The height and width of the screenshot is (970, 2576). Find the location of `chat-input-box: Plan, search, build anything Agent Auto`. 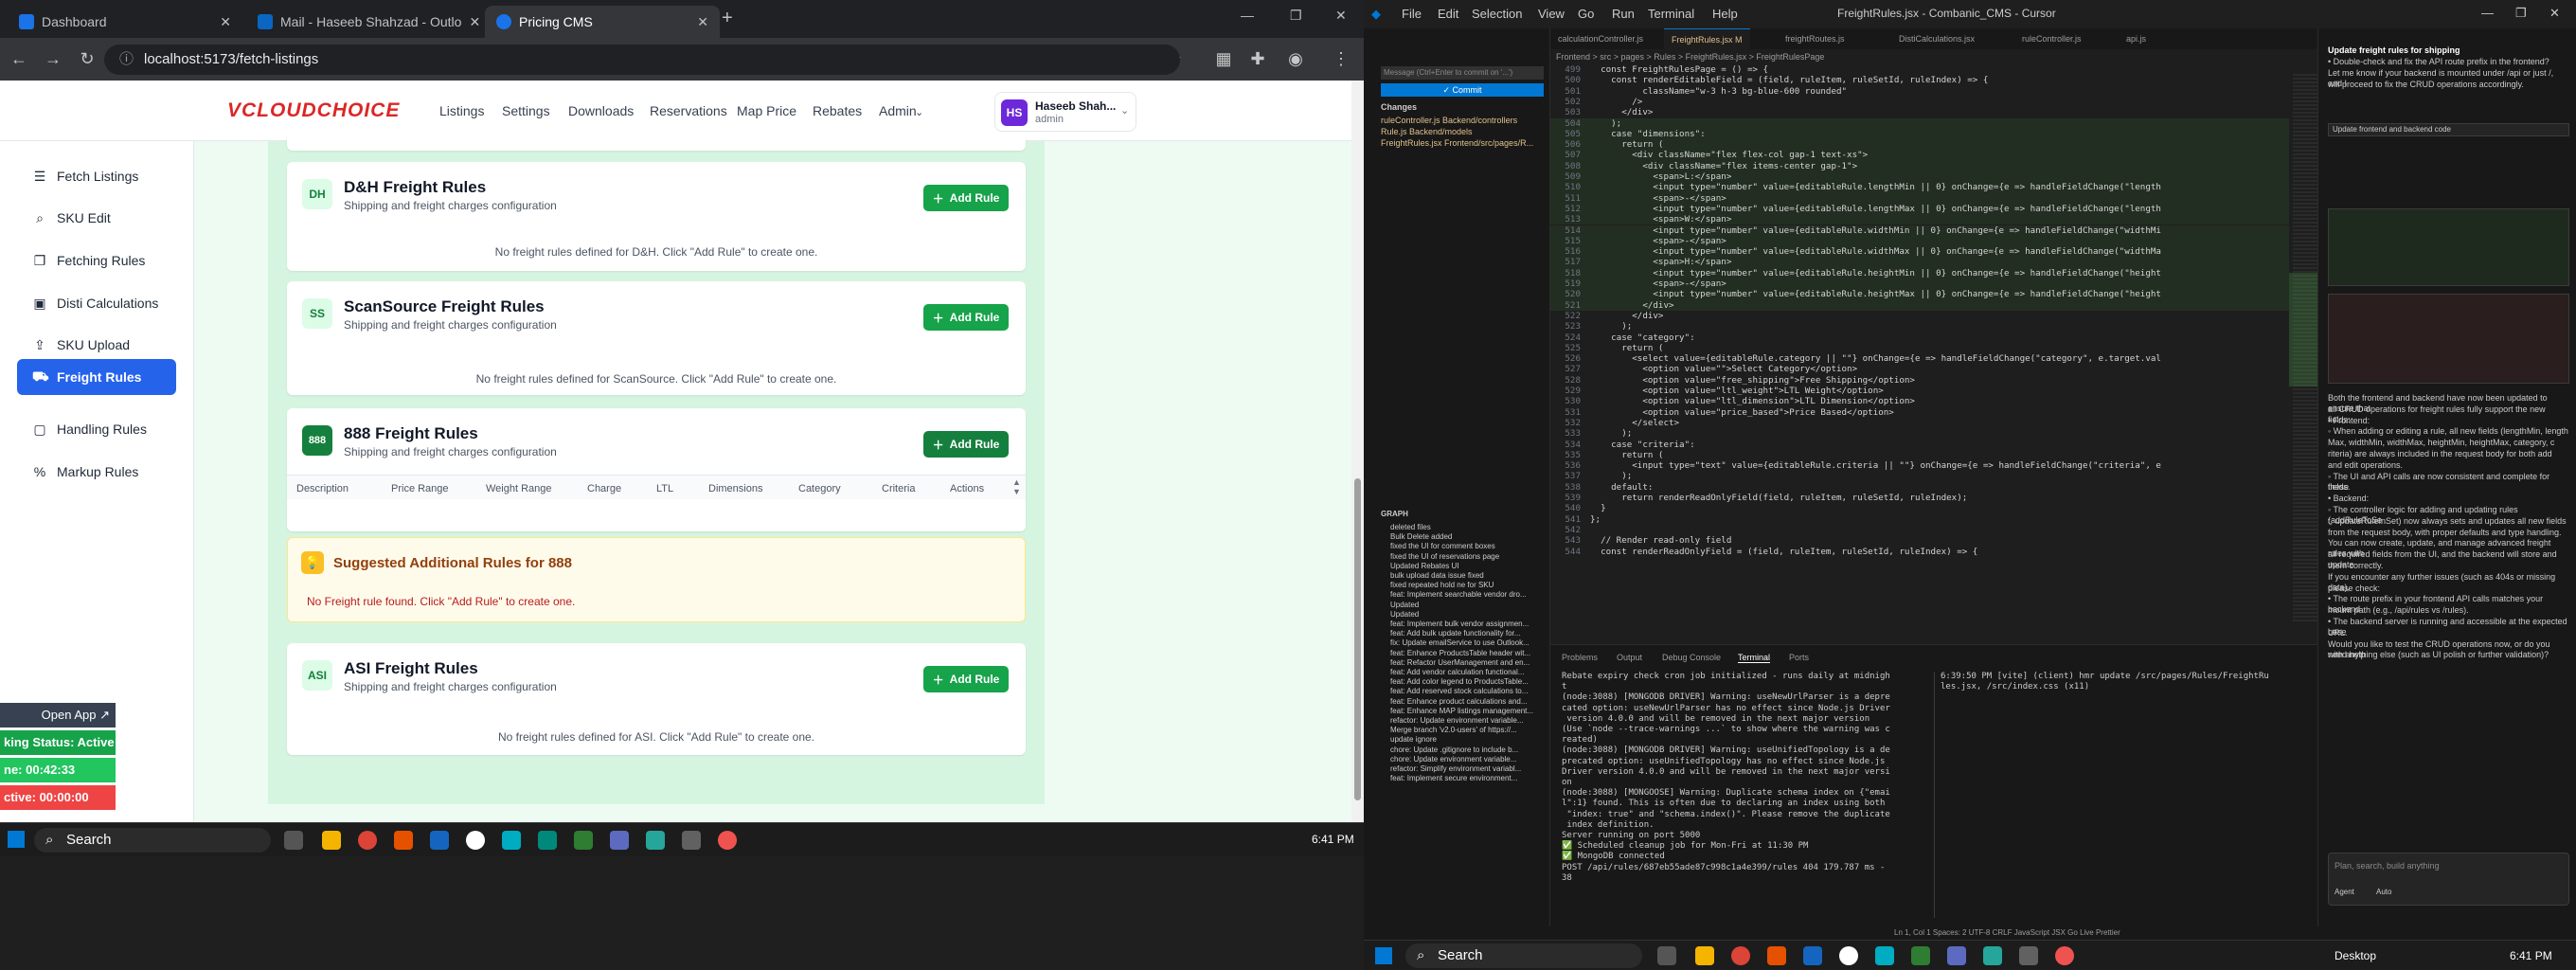

chat-input-box: Plan, search, build anything Agent Auto is located at coordinates (2448, 879).